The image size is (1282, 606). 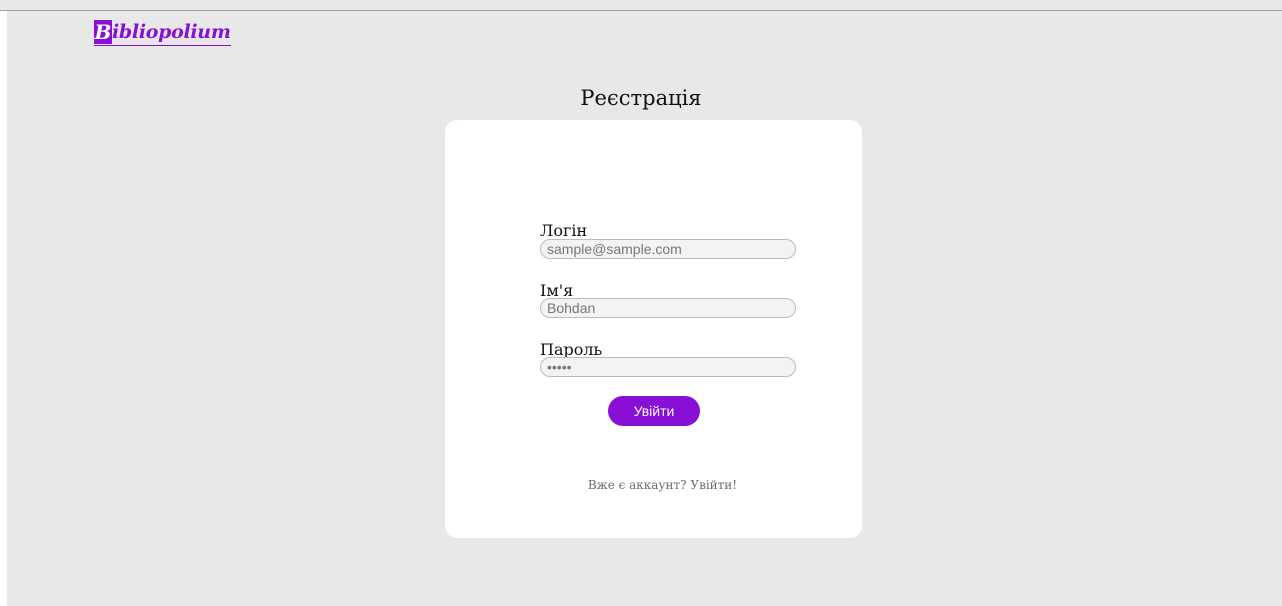 What do you see at coordinates (654, 411) in the screenshot?
I see `submit-button: Увійти` at bounding box center [654, 411].